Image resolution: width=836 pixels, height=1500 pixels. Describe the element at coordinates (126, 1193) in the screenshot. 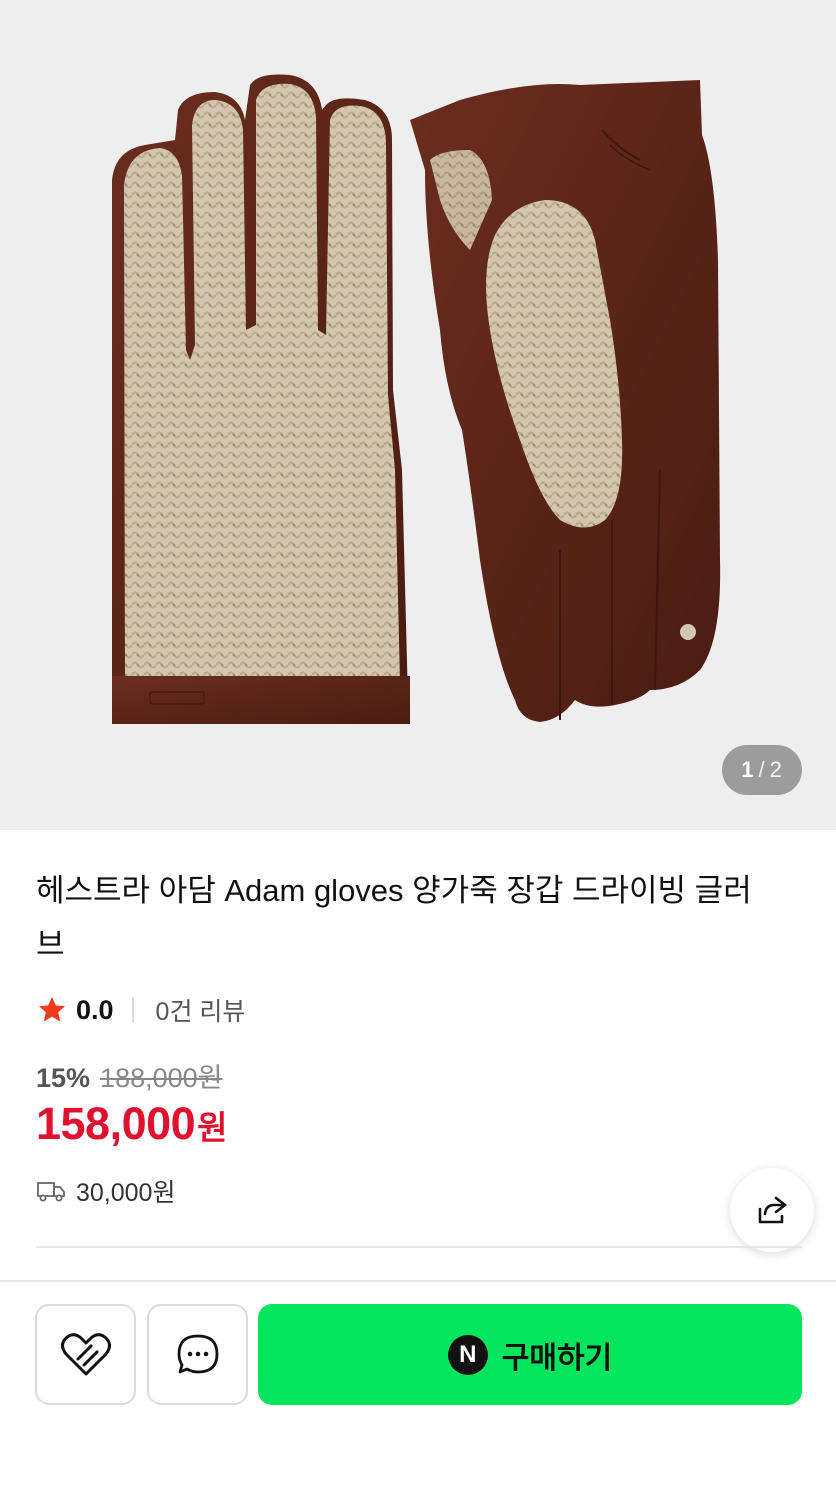

I see `shipping-fee: 30,000원` at that location.